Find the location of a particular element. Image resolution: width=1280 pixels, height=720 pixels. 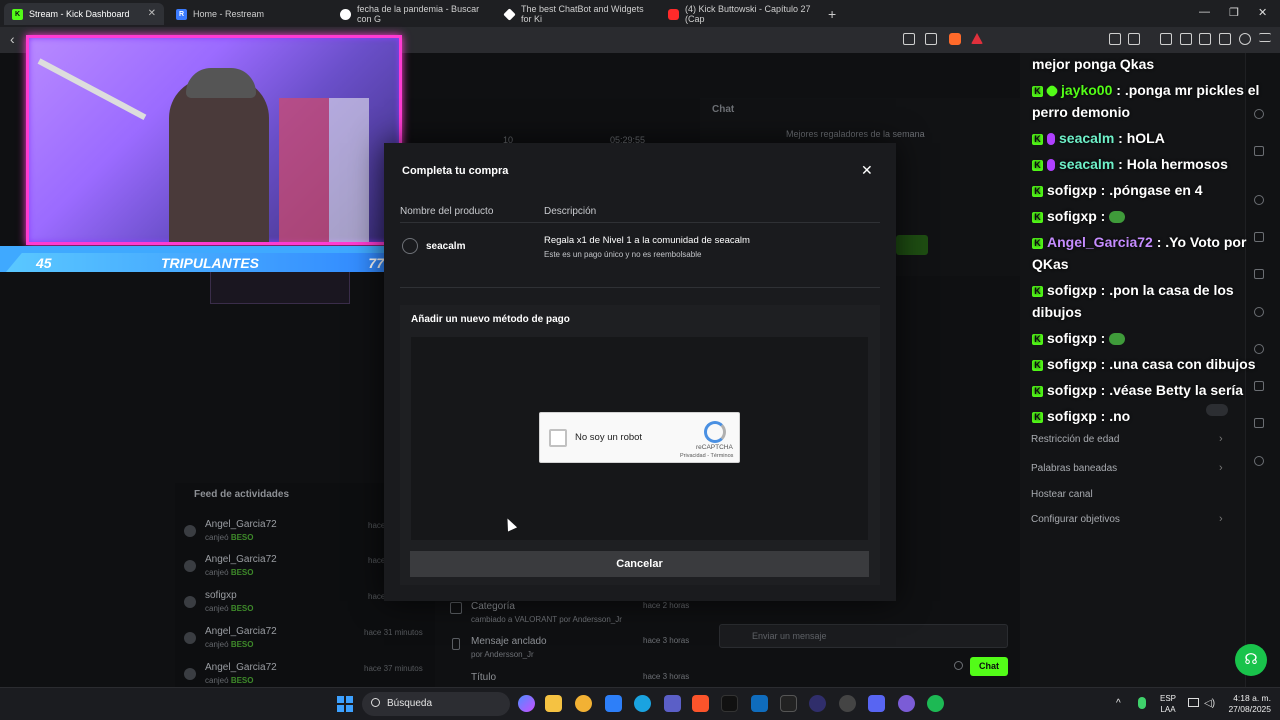

setting-age-restriction: Restricción de edad › is located at coordinates (1127, 439).